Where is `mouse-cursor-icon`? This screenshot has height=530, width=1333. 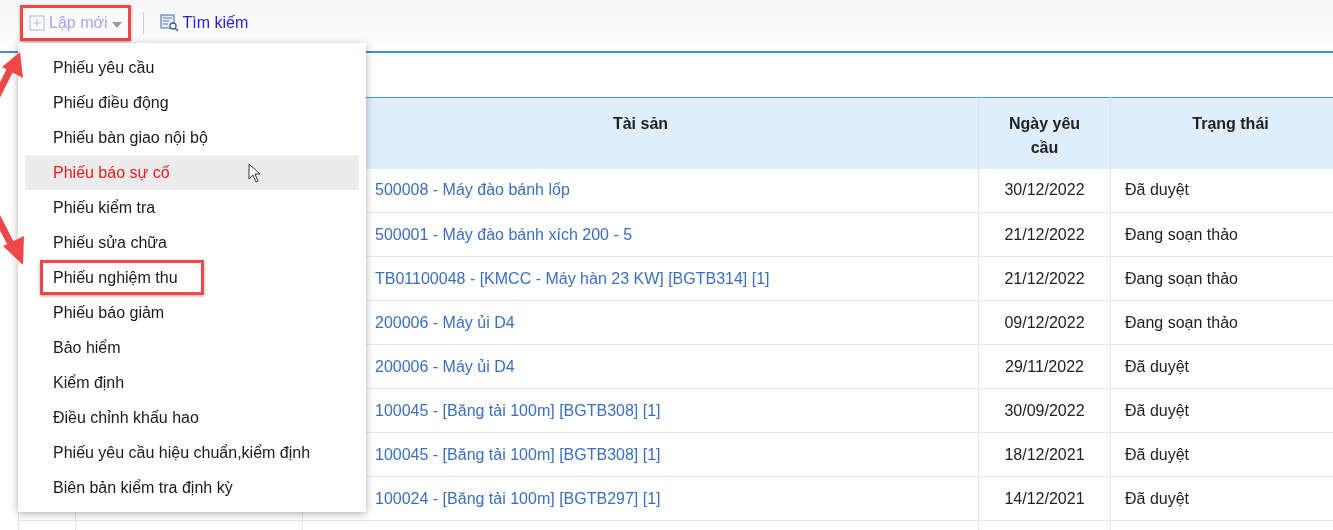 mouse-cursor-icon is located at coordinates (255, 173).